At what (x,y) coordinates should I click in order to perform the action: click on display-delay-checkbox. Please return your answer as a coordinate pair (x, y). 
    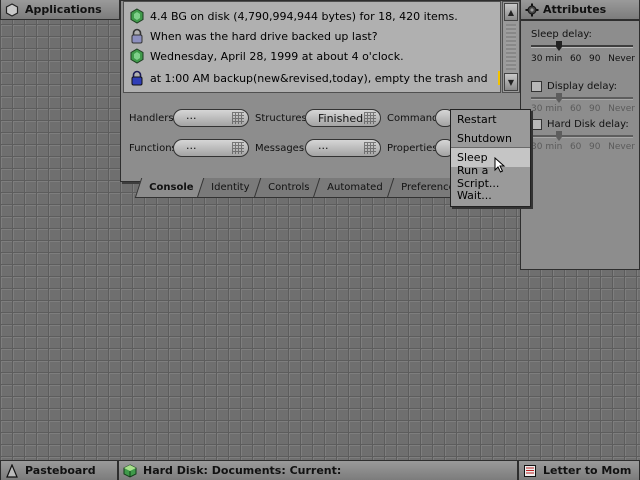
    Looking at the image, I should click on (536, 86).